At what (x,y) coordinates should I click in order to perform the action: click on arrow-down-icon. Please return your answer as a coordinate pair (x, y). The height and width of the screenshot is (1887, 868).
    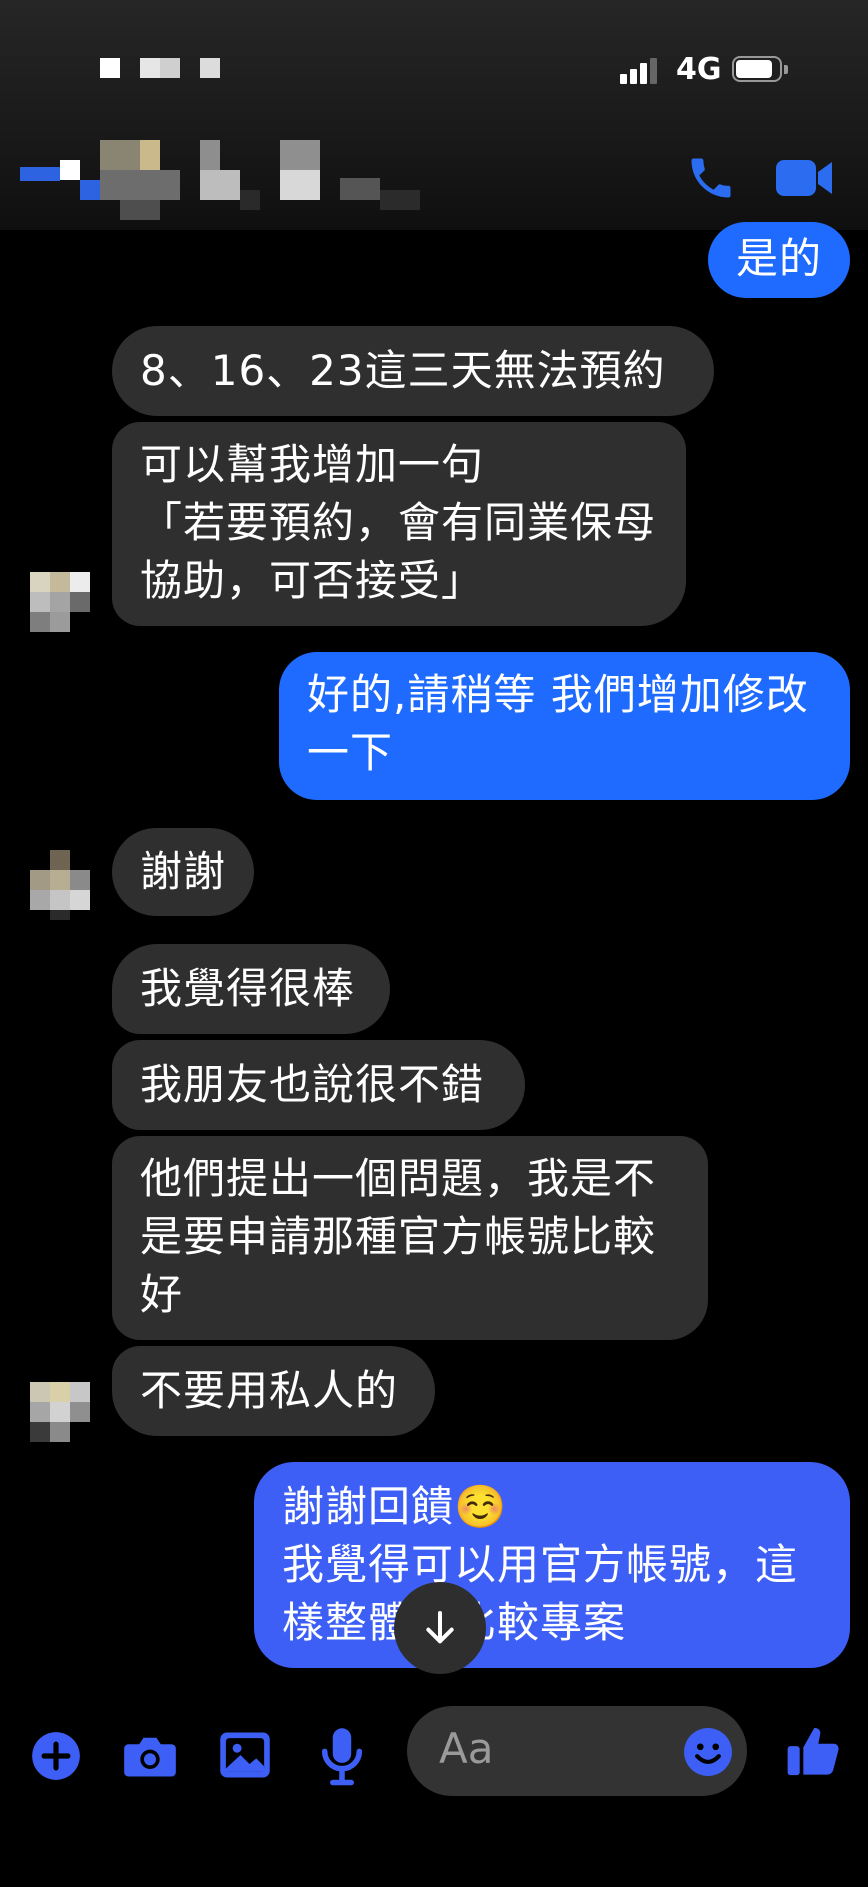
    Looking at the image, I should click on (440, 1627).